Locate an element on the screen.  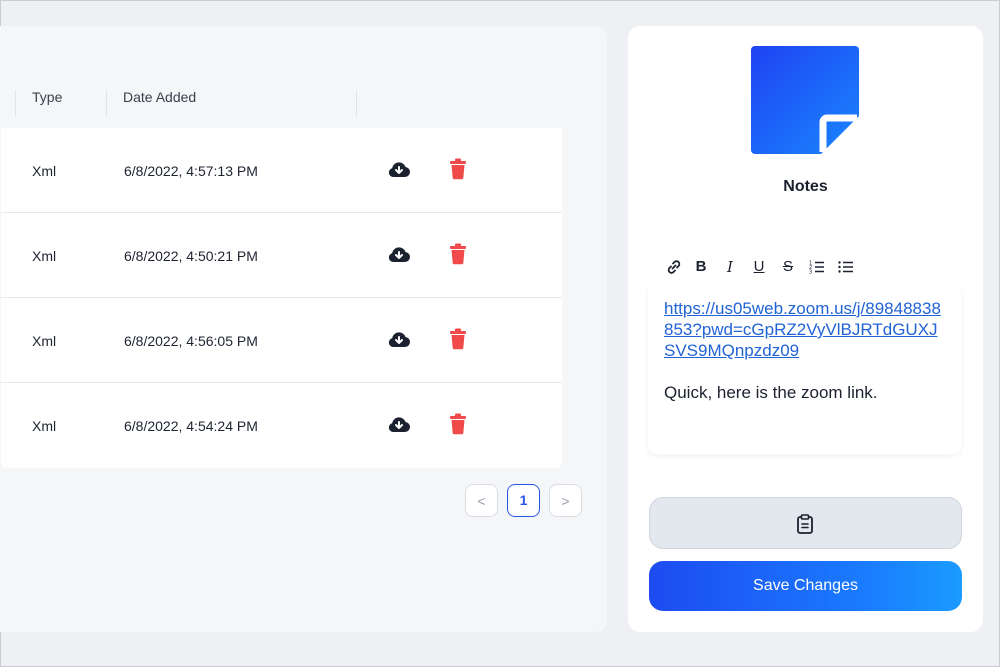
italic-button: I is located at coordinates (730, 267).